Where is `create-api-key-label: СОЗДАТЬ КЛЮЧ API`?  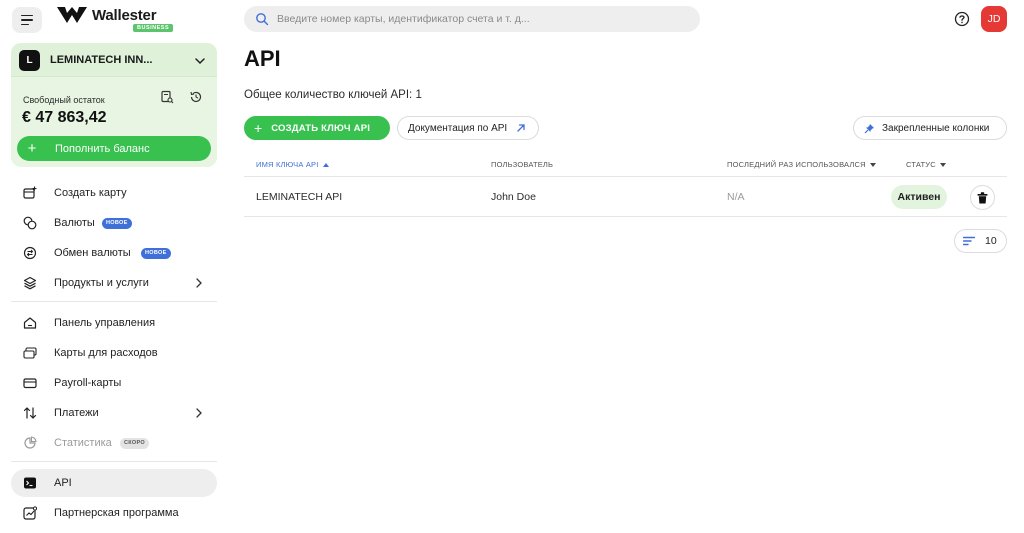
create-api-key-label: СОЗДАТЬ КЛЮЧ API is located at coordinates (321, 128).